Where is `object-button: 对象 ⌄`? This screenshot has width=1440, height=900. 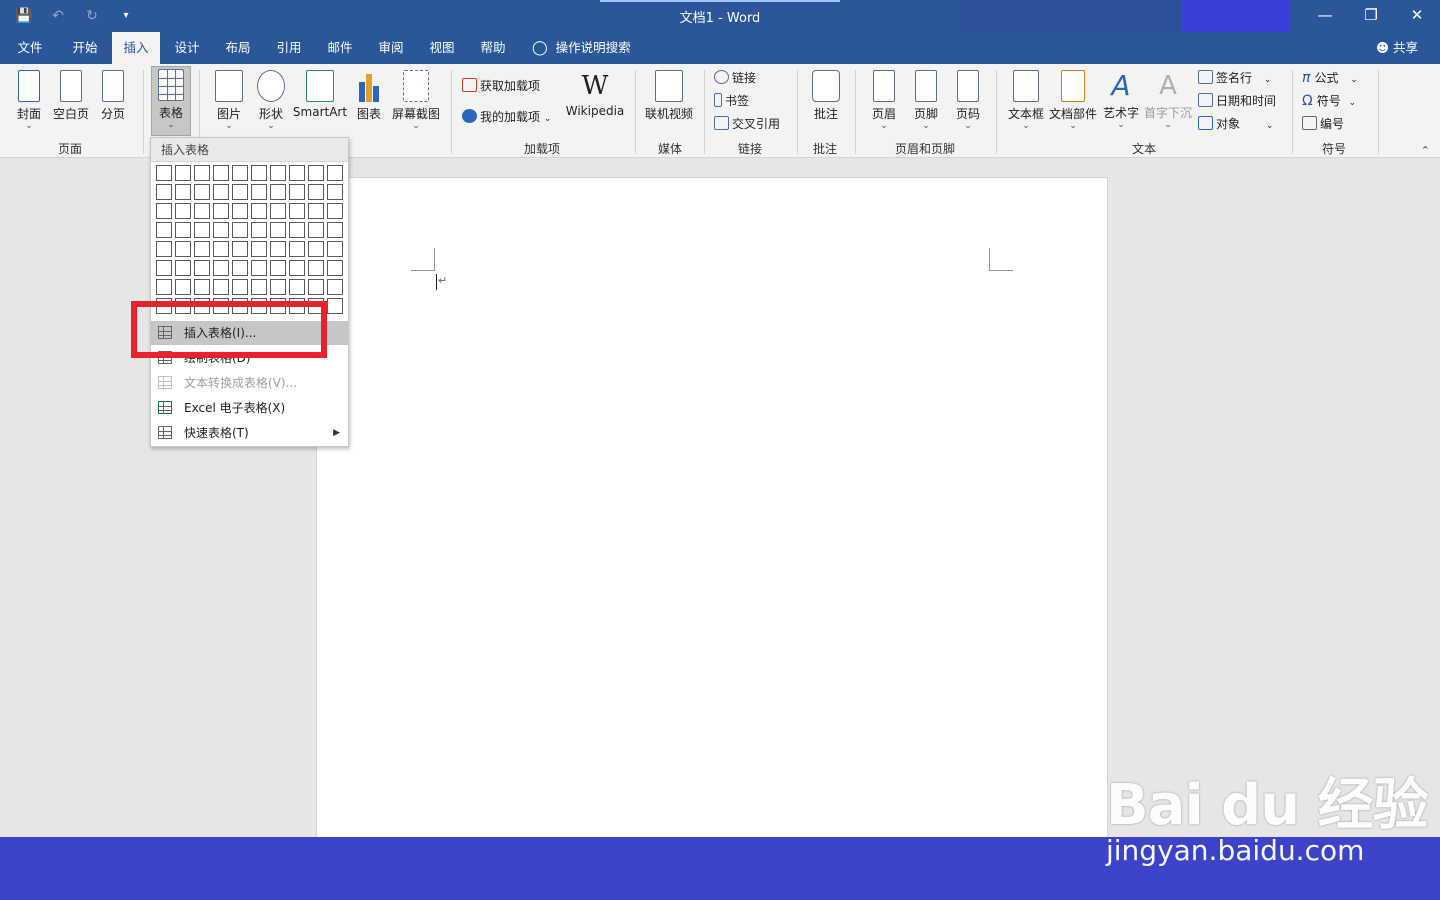 object-button: 对象 ⌄ is located at coordinates (1235, 124).